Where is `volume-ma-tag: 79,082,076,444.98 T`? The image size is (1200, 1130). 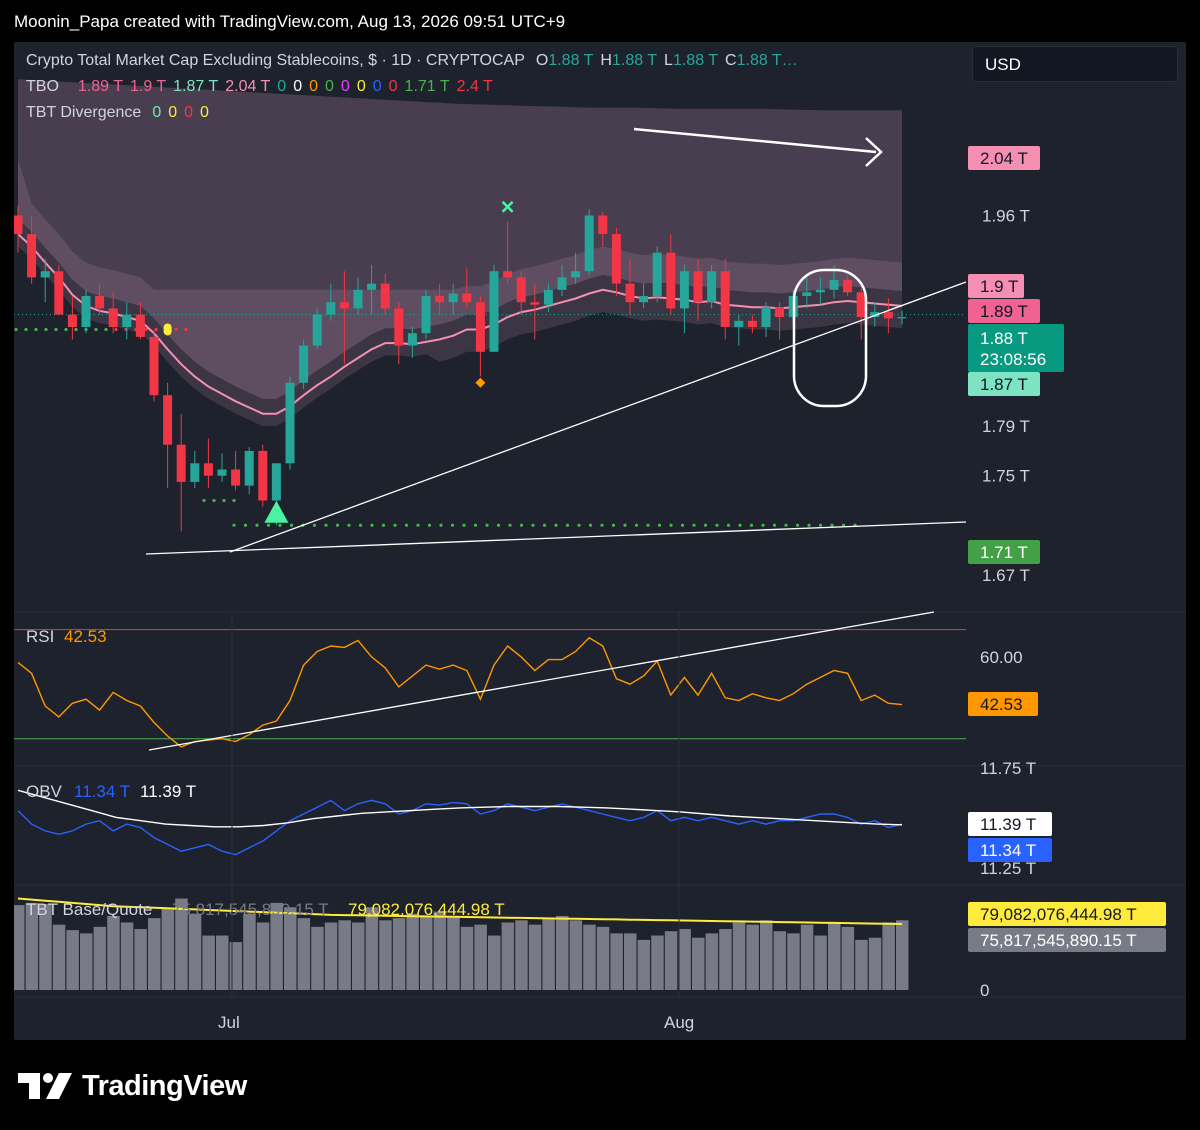
volume-ma-tag: 79,082,076,444.98 T is located at coordinates (1058, 914).